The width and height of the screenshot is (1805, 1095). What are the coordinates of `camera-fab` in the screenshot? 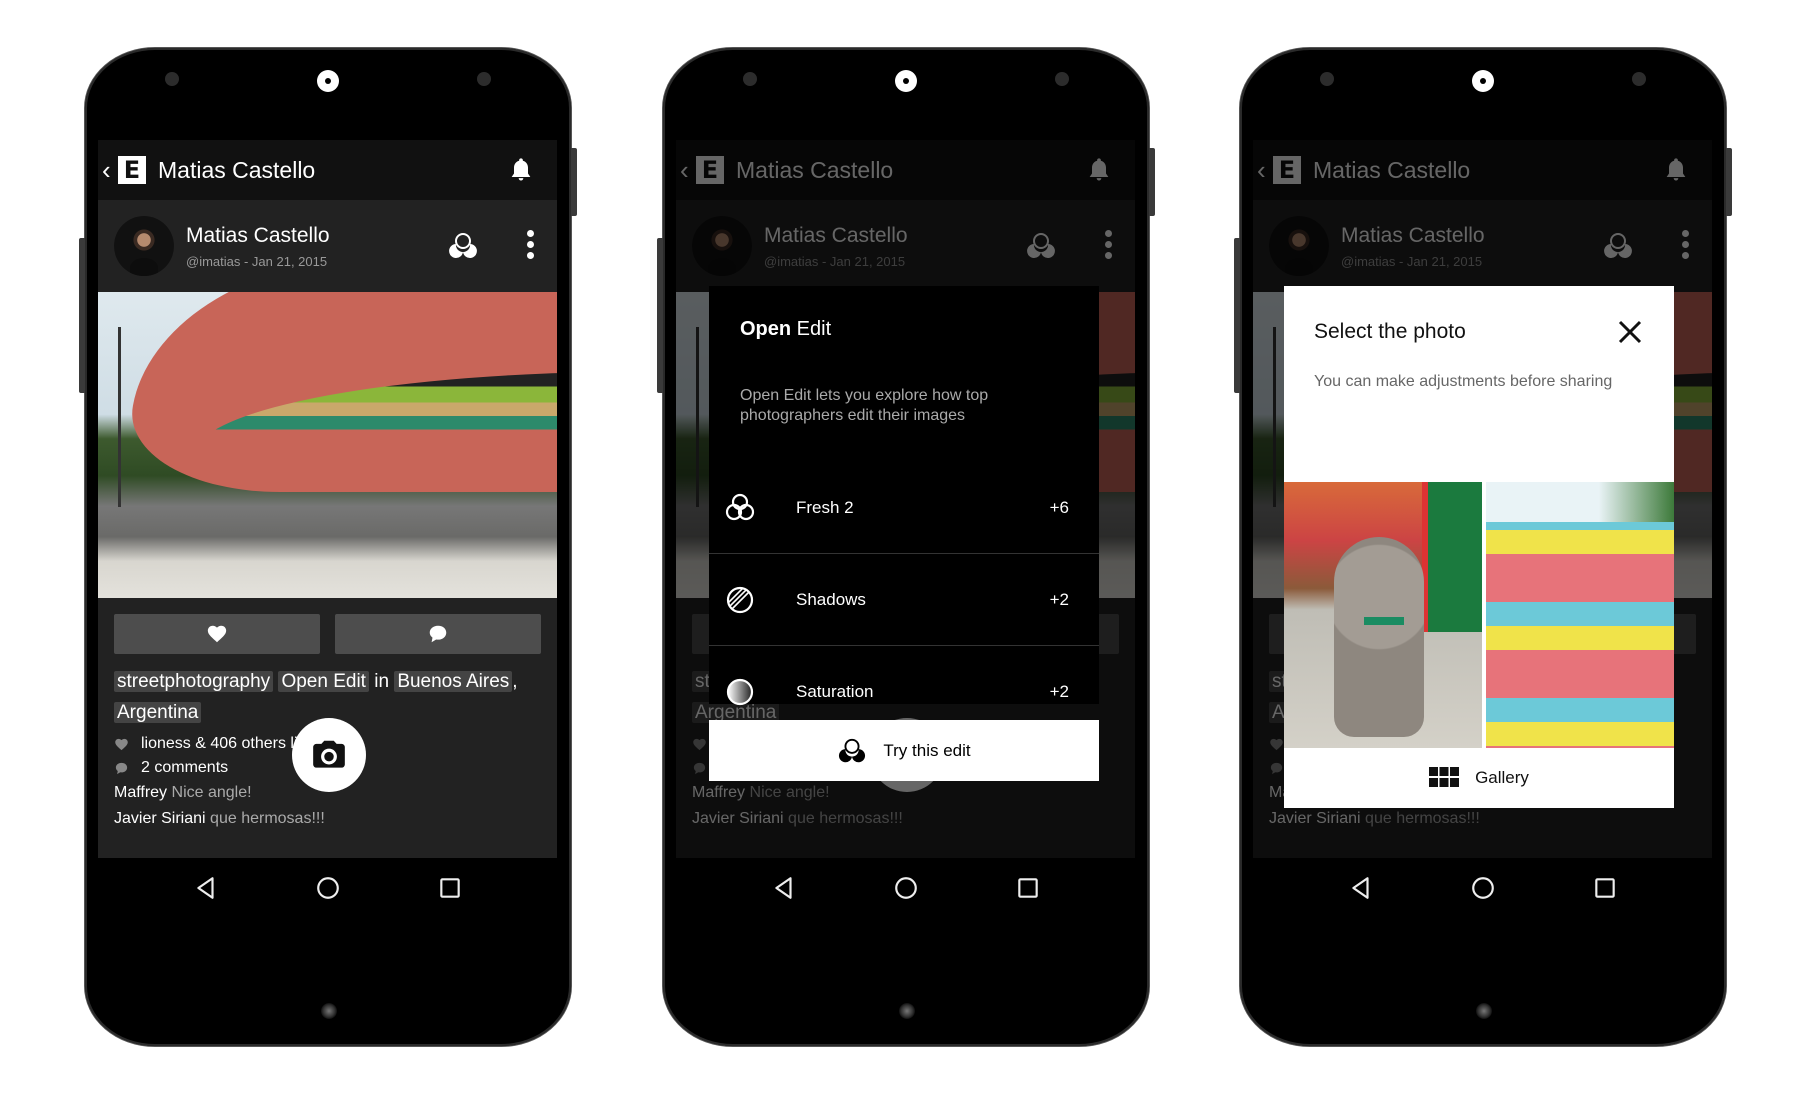 It's located at (329, 755).